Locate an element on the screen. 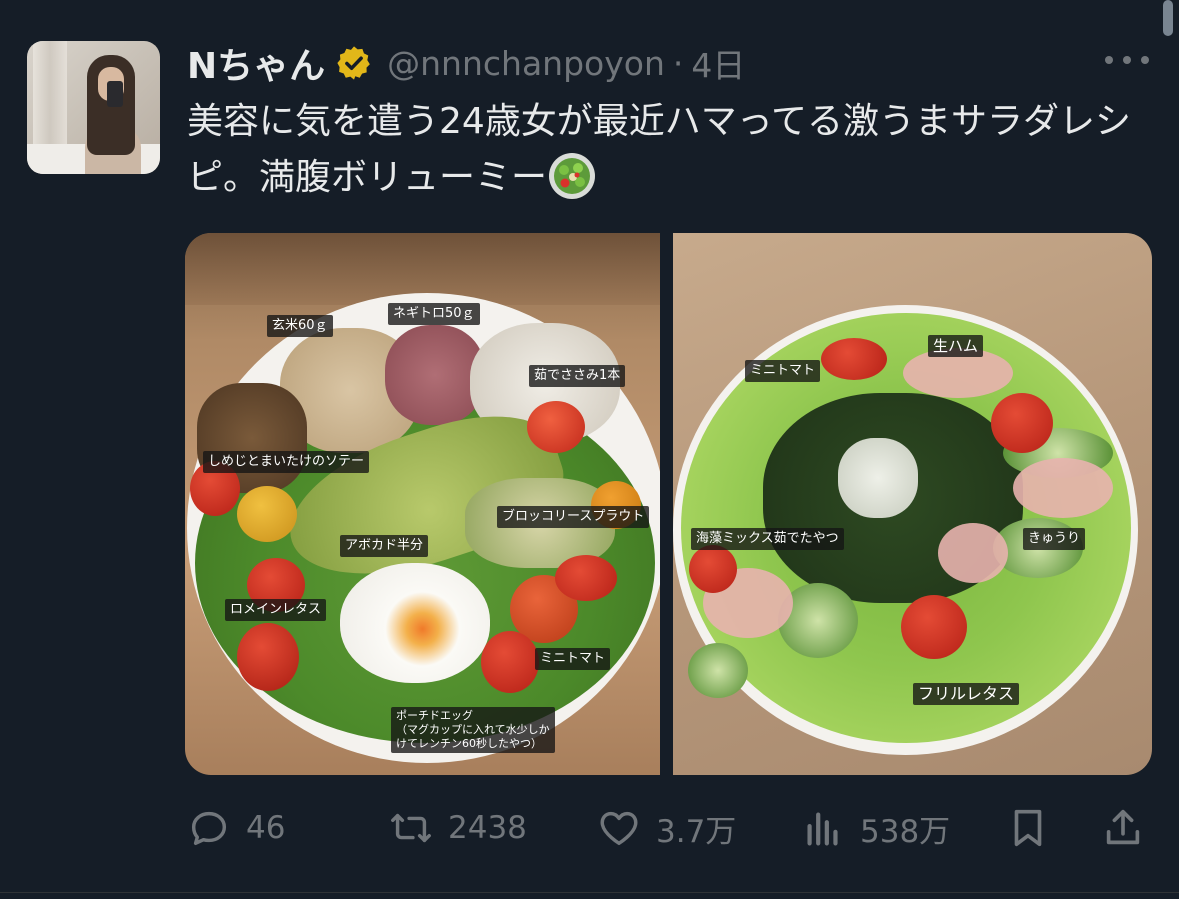 The width and height of the screenshot is (1179, 899). label-romaine: ロメインレタス is located at coordinates (276, 610).